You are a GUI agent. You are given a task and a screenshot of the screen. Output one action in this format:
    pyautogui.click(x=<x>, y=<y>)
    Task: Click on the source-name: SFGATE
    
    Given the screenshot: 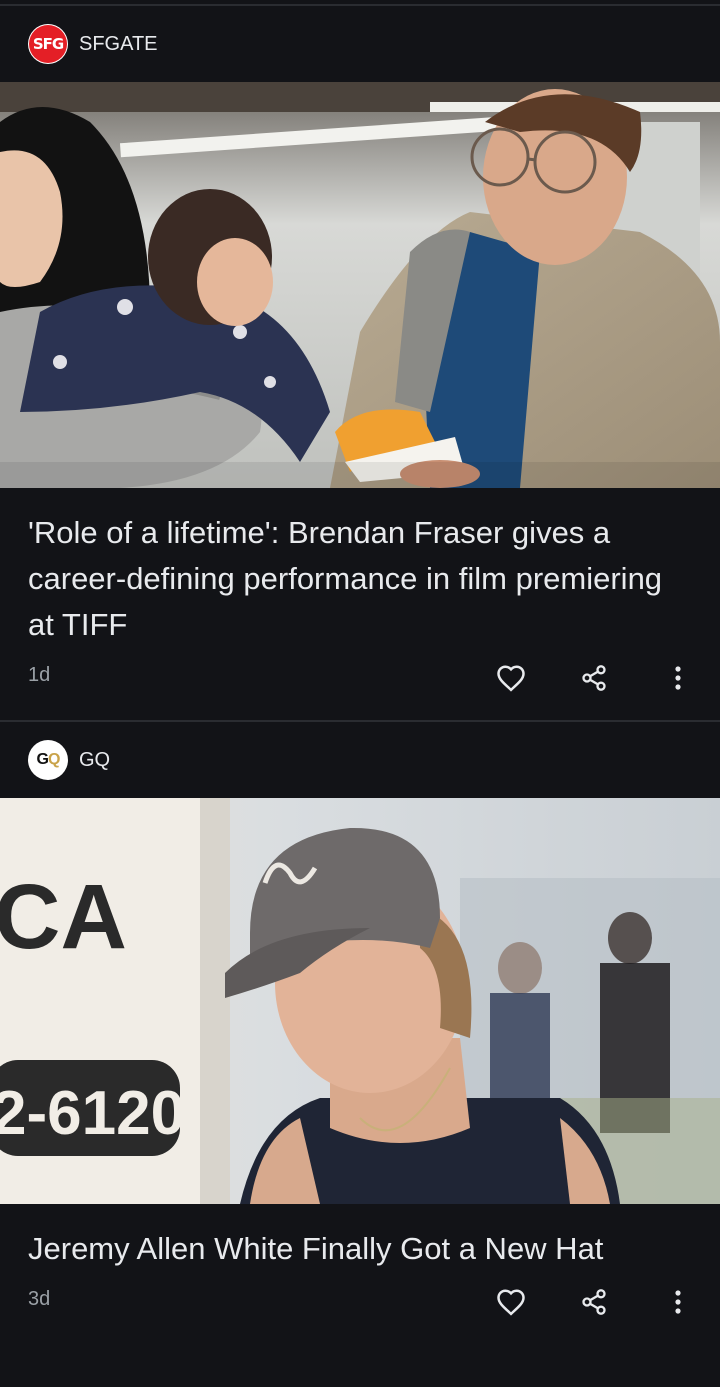 What is the action you would take?
    pyautogui.click(x=118, y=43)
    